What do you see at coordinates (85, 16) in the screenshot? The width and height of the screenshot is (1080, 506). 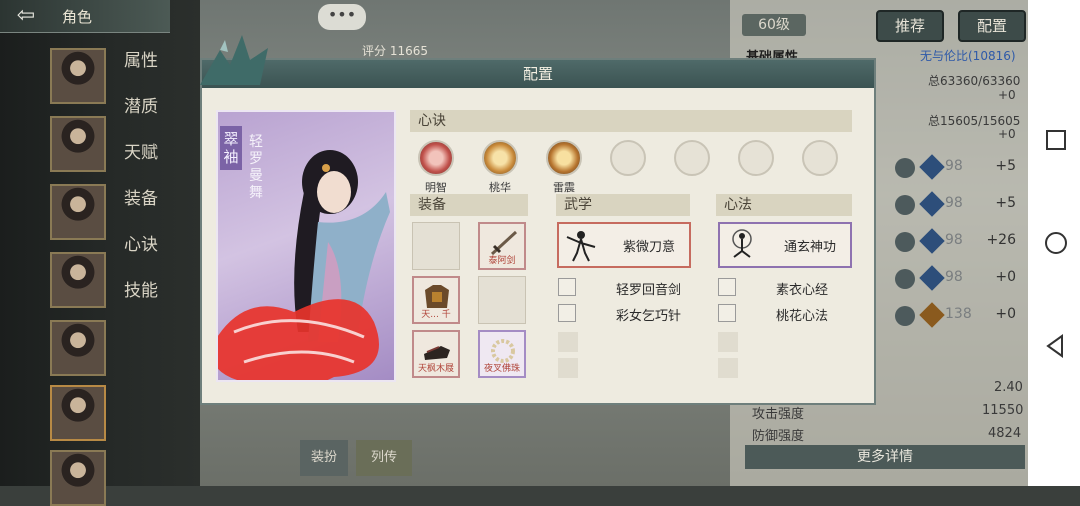 I see `top-bar: ⇦ 角色` at bounding box center [85, 16].